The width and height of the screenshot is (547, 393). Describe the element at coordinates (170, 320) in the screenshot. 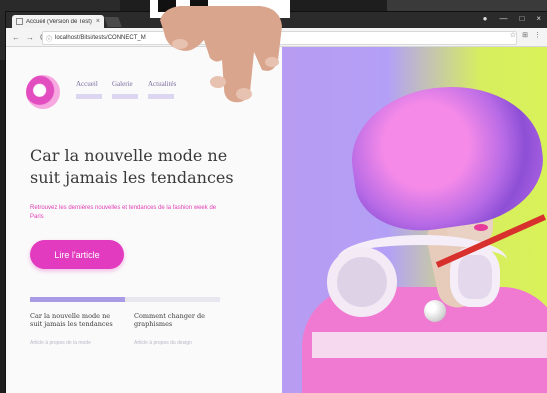

I see `article-card-title: Comment changer de graphismes` at that location.